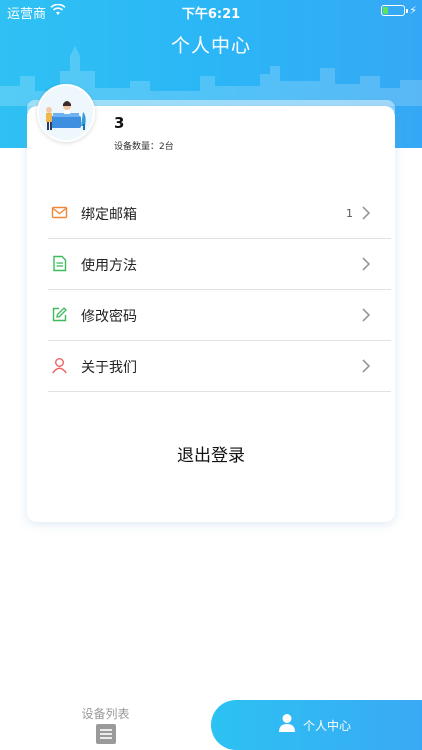 The height and width of the screenshot is (750, 422). What do you see at coordinates (219, 265) in the screenshot?
I see `menu-item-instructions: 使用方法` at bounding box center [219, 265].